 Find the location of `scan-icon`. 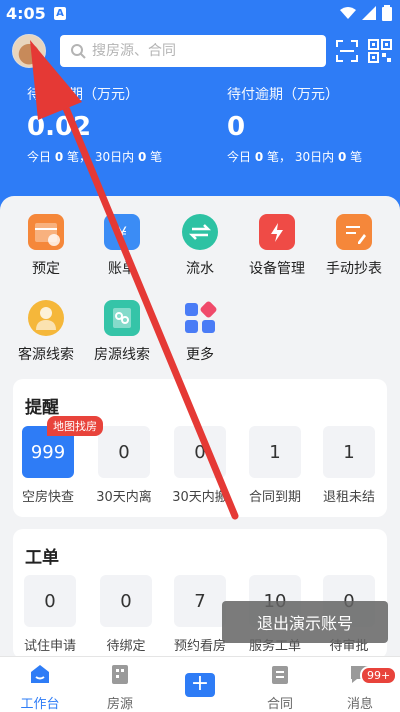

scan-icon is located at coordinates (347, 51).